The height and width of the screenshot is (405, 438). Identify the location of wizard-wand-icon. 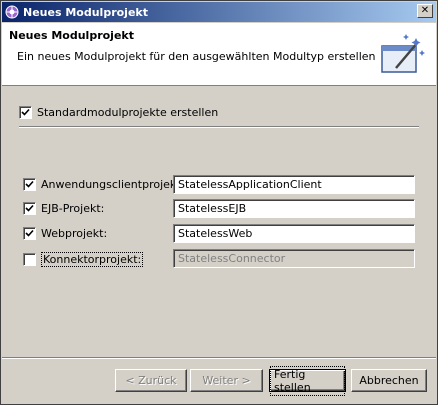
(403, 53).